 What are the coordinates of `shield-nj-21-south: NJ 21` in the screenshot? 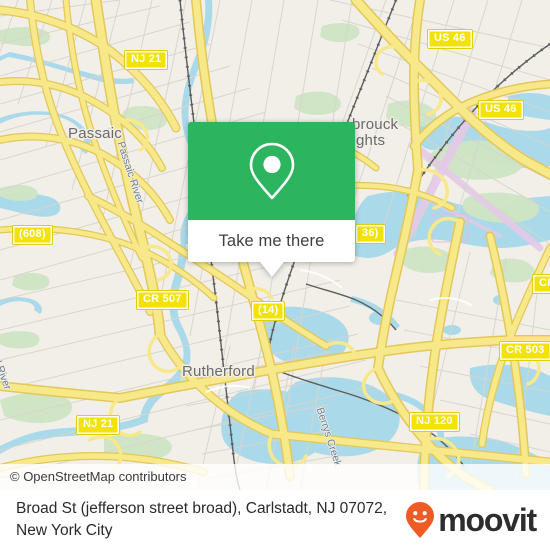 It's located at (98, 425).